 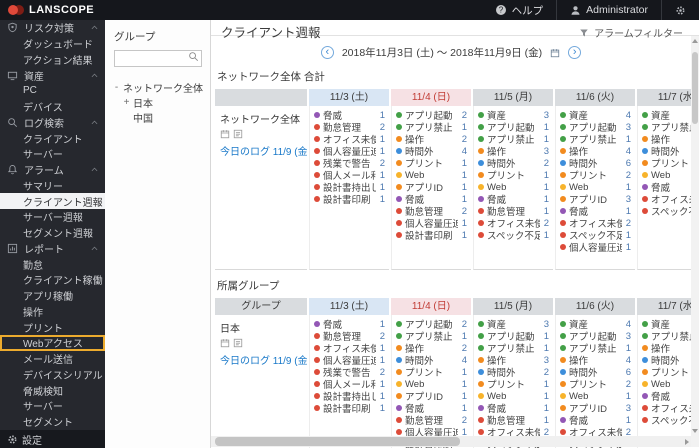 I want to click on alarm-category: スペック不足, so click(x=513, y=236).